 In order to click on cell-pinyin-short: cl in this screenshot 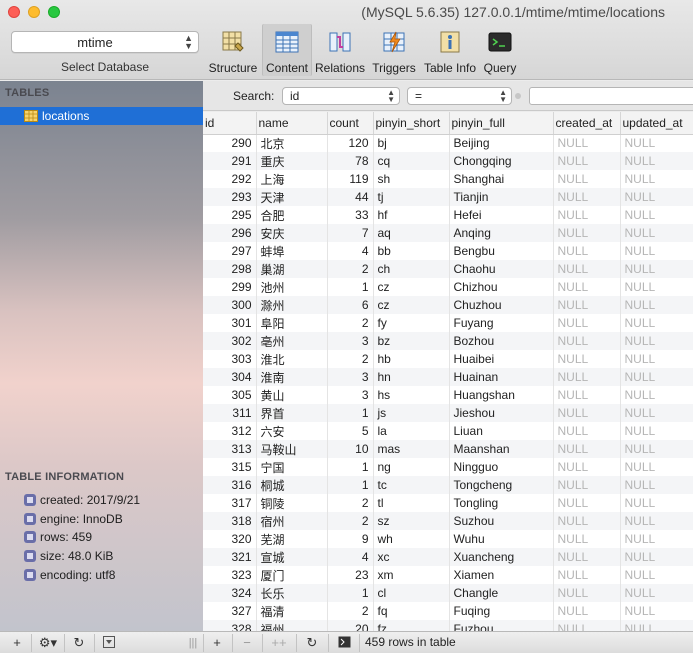, I will do `click(411, 593)`.